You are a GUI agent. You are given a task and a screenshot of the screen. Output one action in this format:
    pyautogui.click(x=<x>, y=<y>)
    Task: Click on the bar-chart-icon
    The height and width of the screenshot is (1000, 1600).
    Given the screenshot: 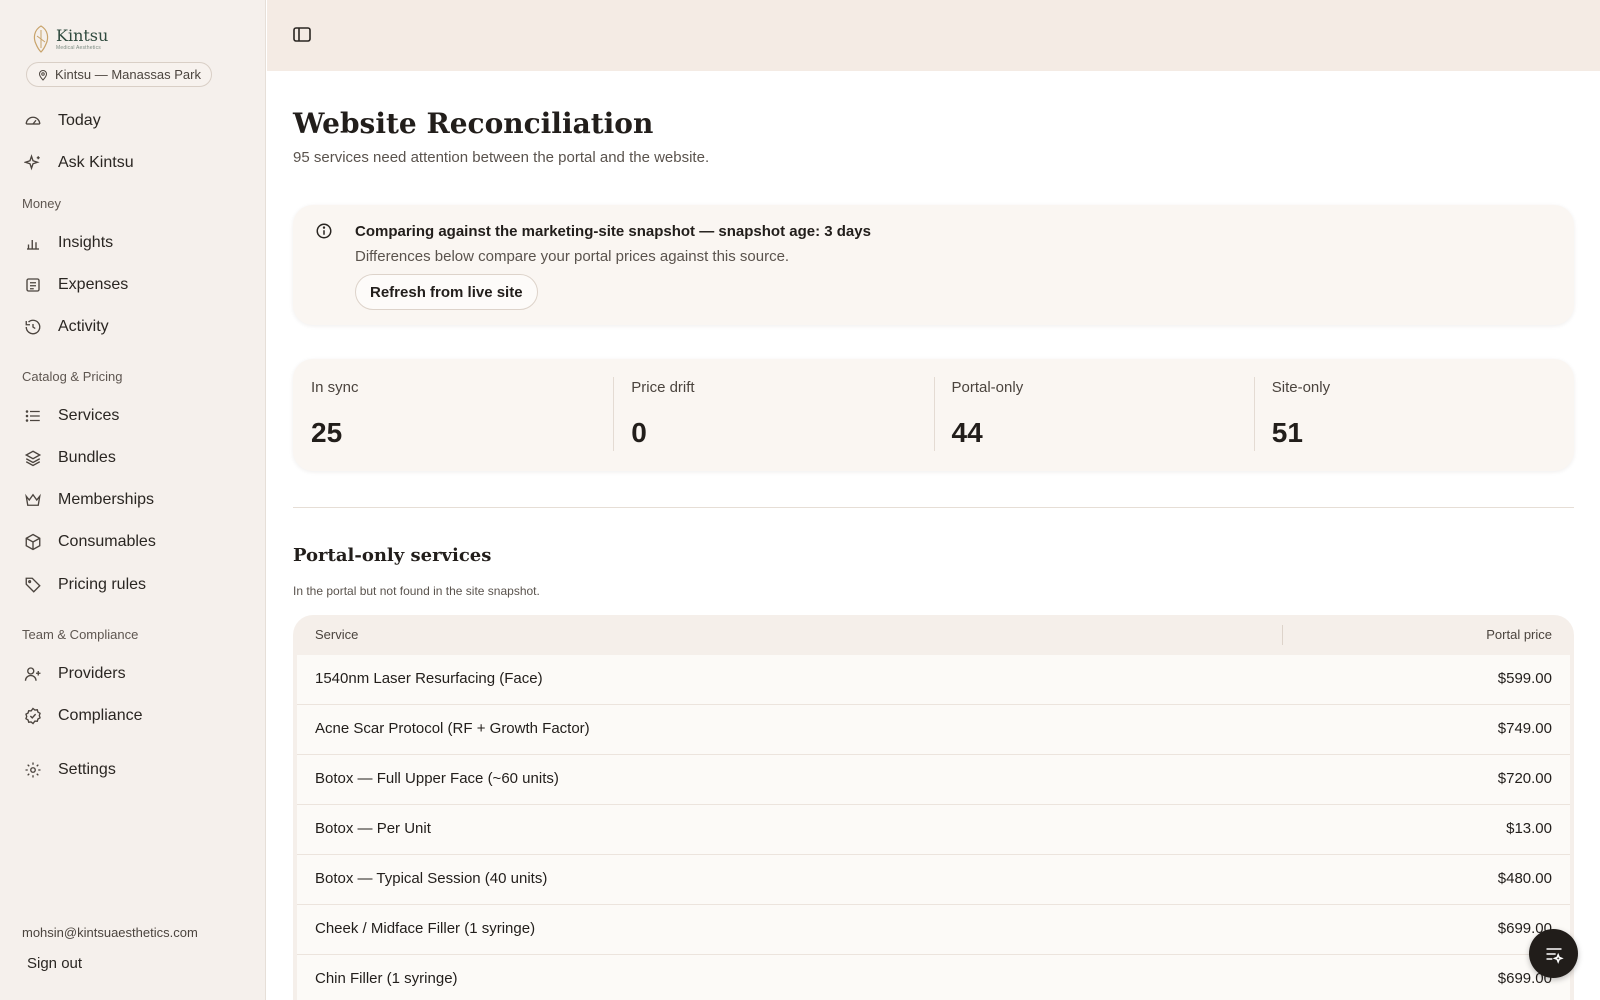 What is the action you would take?
    pyautogui.click(x=33, y=245)
    